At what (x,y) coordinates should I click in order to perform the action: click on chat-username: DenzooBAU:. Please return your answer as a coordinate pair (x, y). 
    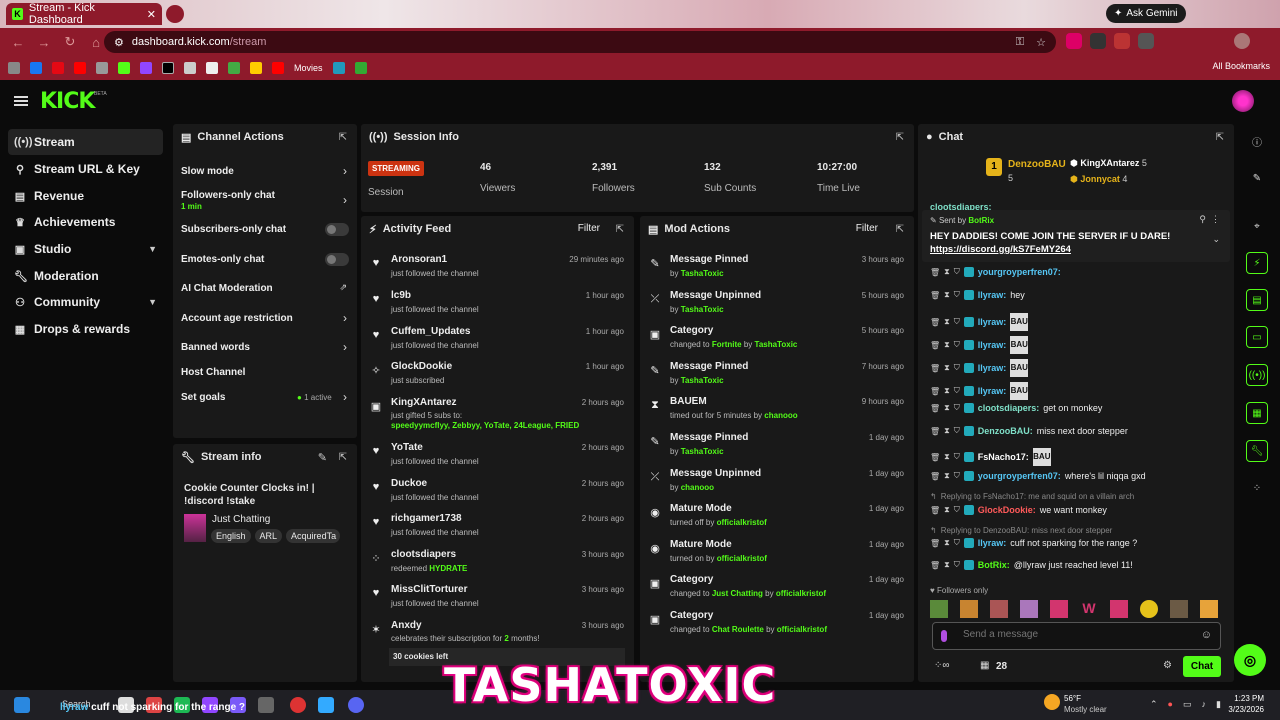
    Looking at the image, I should click on (1005, 431).